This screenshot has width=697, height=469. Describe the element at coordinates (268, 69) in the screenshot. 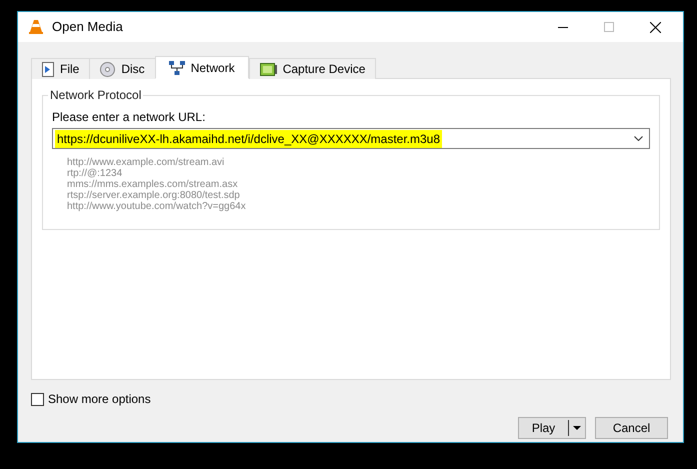

I see `capture-card-icon` at that location.